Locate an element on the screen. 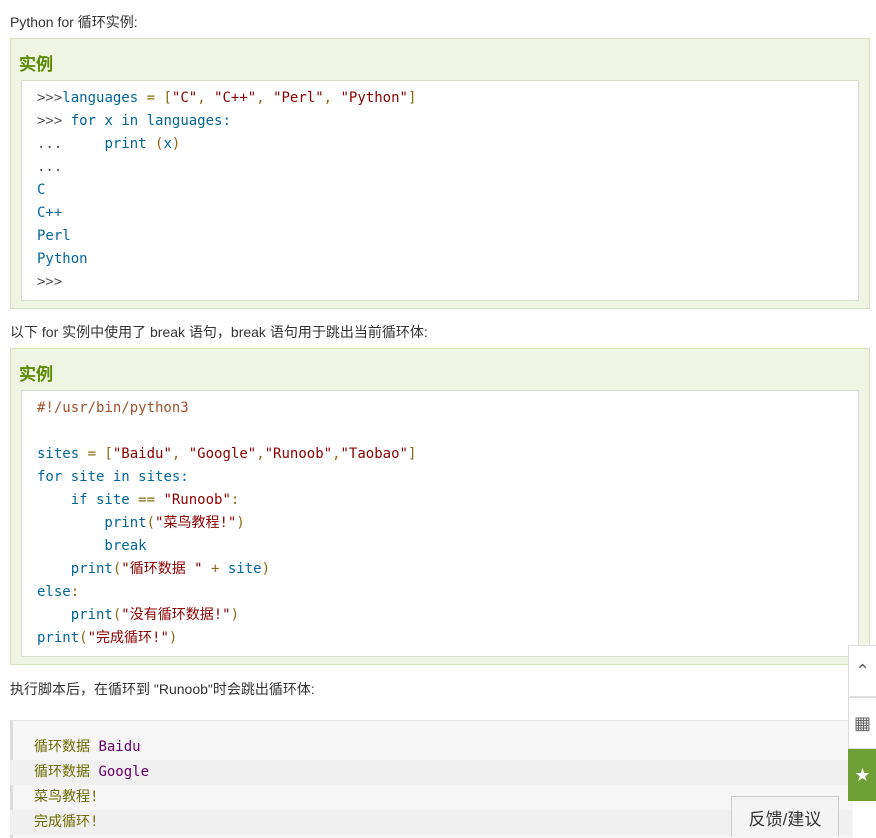 Image resolution: width=876 pixels, height=838 pixels. feedback-button: 反馈/建议 is located at coordinates (785, 816).